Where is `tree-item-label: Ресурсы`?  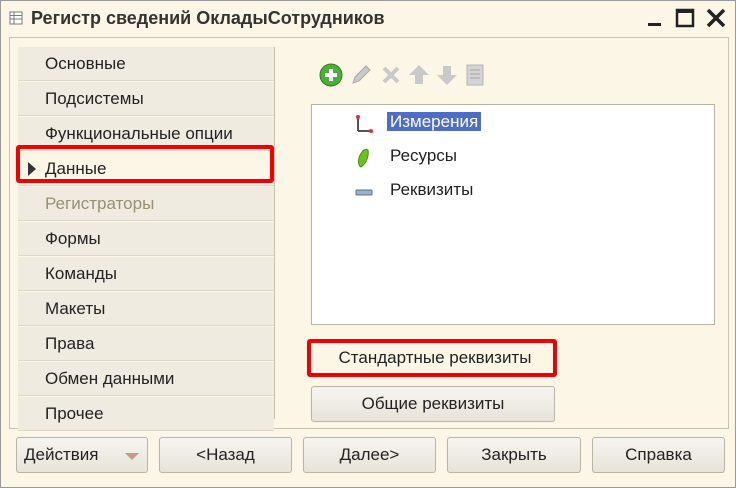 tree-item-label: Ресурсы is located at coordinates (424, 155).